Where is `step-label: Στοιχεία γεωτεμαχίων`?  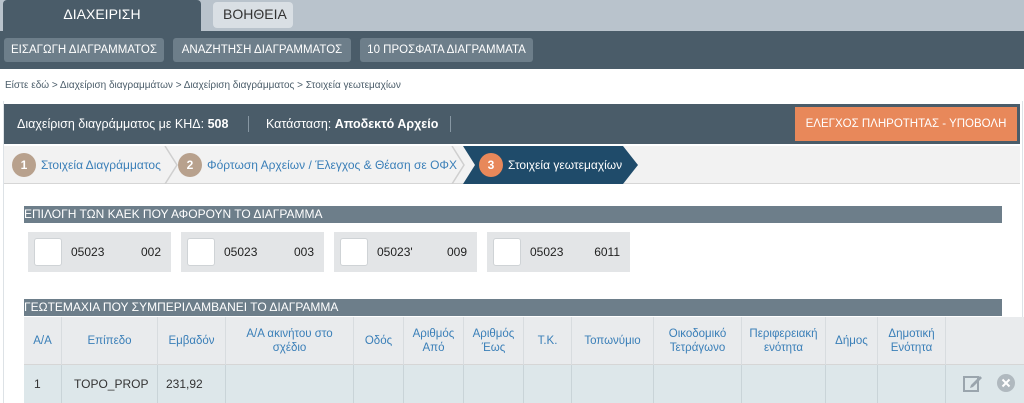
step-label: Στοιχεία γεωτεμαχίων is located at coordinates (565, 165).